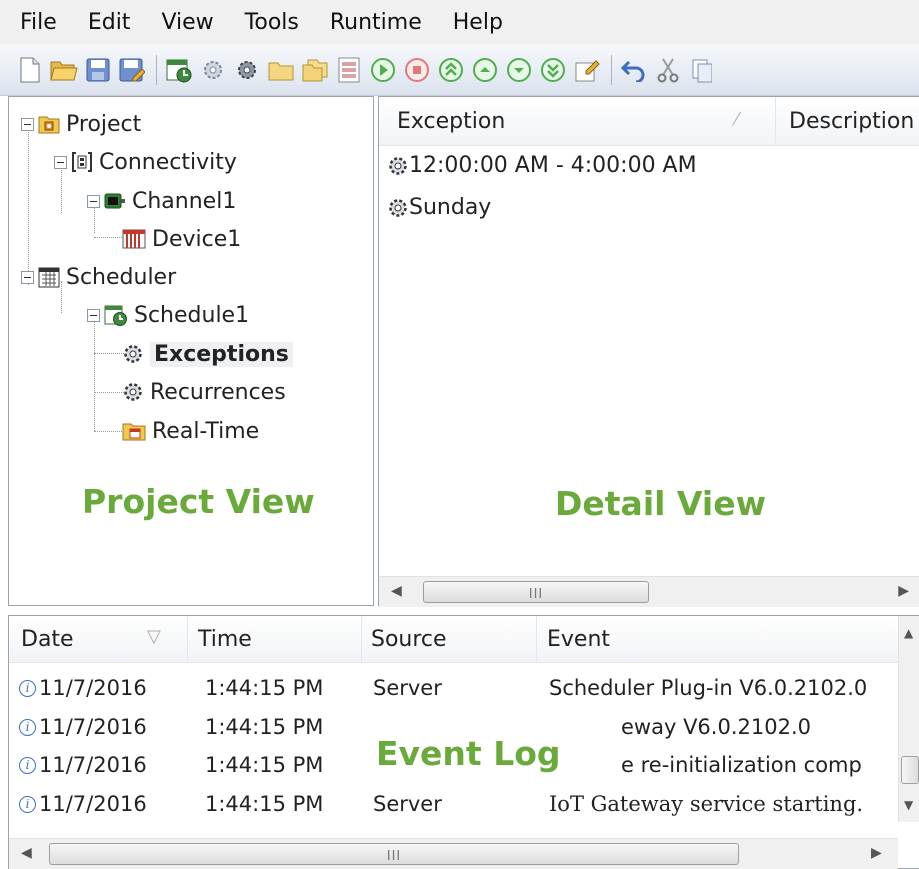 Image resolution: width=919 pixels, height=869 pixels. What do you see at coordinates (154, 636) in the screenshot?
I see `sort-descending-icon: ▽` at bounding box center [154, 636].